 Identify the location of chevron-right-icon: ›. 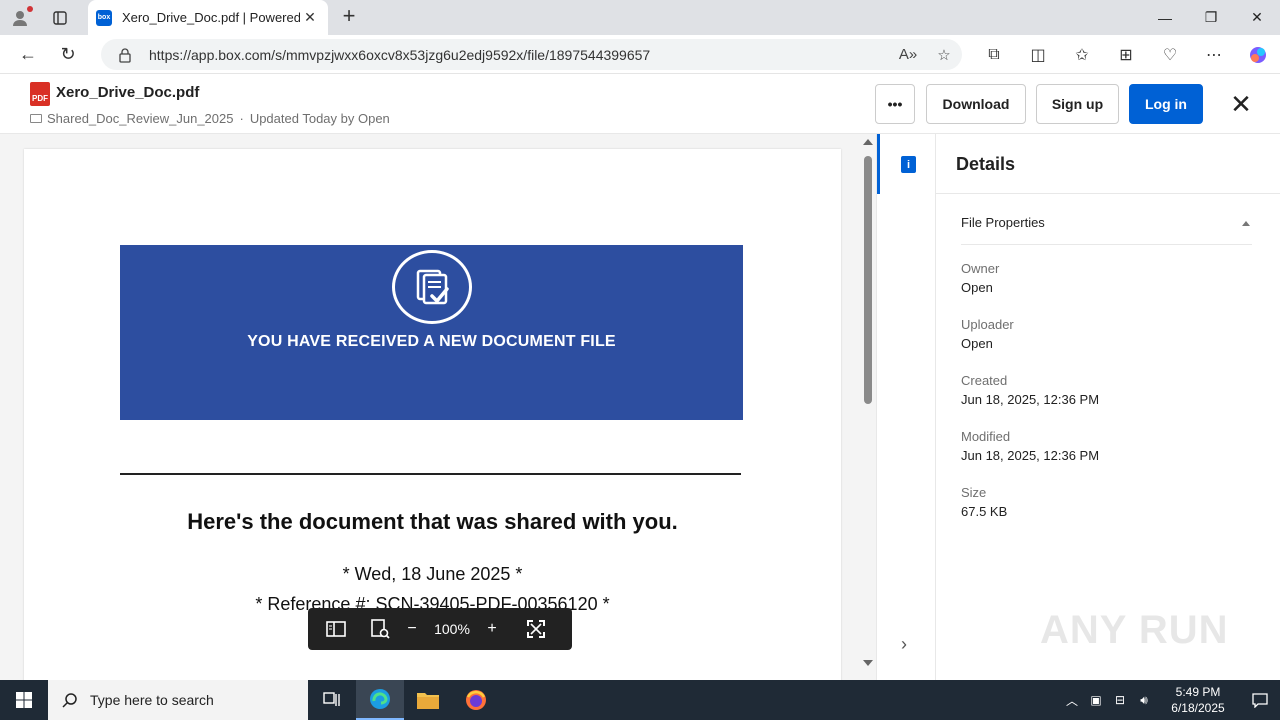
(904, 644).